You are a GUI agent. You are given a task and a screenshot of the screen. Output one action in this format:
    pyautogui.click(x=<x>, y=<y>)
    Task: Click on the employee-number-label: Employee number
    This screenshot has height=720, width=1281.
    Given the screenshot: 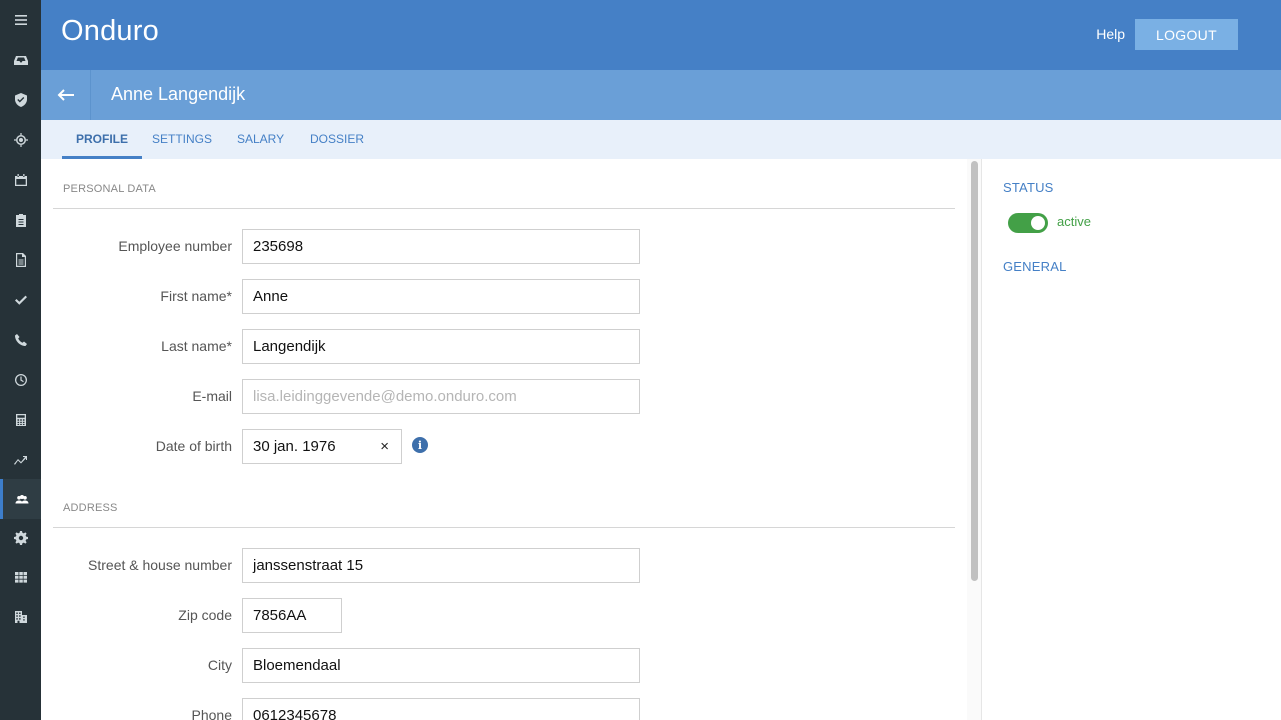 What is the action you would take?
    pyautogui.click(x=175, y=246)
    